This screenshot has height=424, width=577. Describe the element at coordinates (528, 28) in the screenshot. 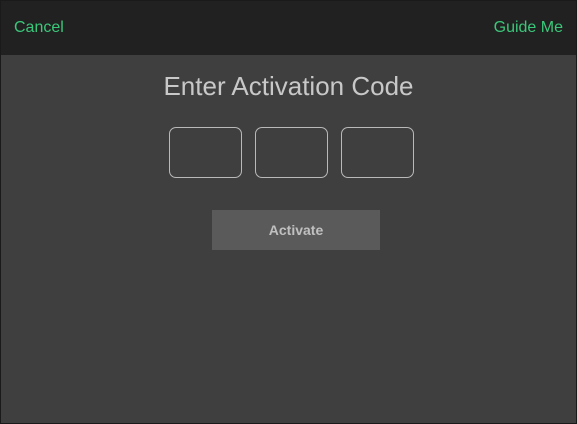

I see `guide-me-button: Guide Me` at that location.